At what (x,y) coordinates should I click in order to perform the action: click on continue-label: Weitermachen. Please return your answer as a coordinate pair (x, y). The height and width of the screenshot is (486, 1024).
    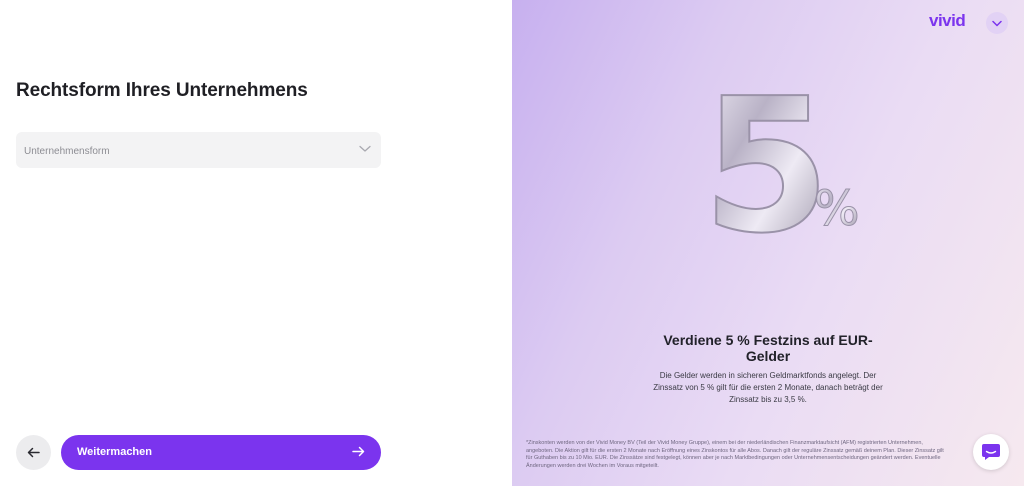
    Looking at the image, I should click on (114, 452).